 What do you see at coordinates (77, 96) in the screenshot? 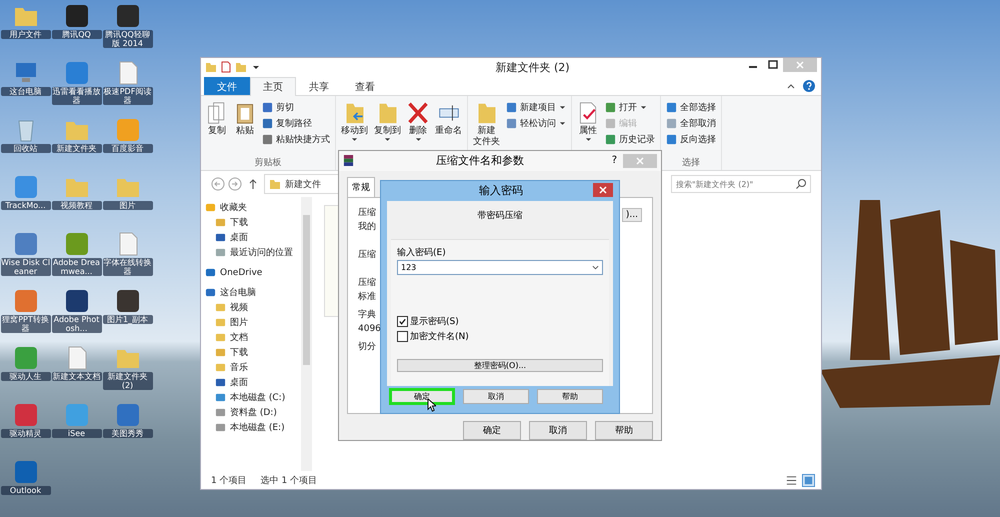
I see `desktop-icon-label: 迅雷看看播放器` at bounding box center [77, 96].